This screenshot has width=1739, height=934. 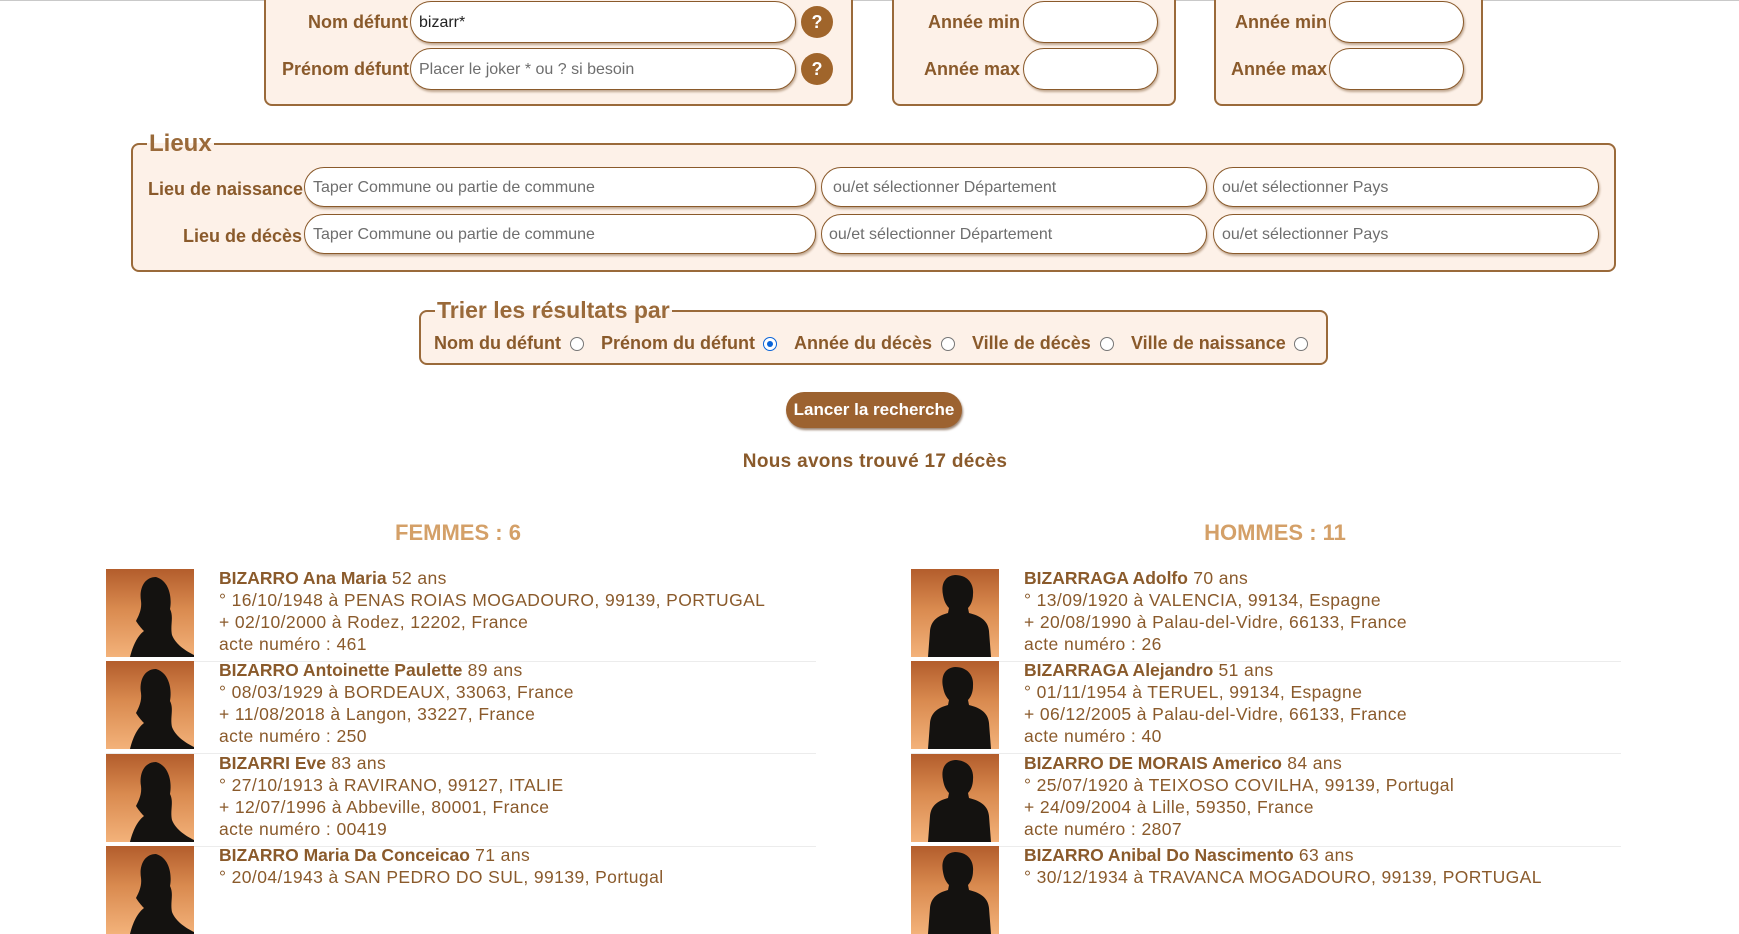 What do you see at coordinates (1107, 344) in the screenshot?
I see `sort-radio-ville-deces` at bounding box center [1107, 344].